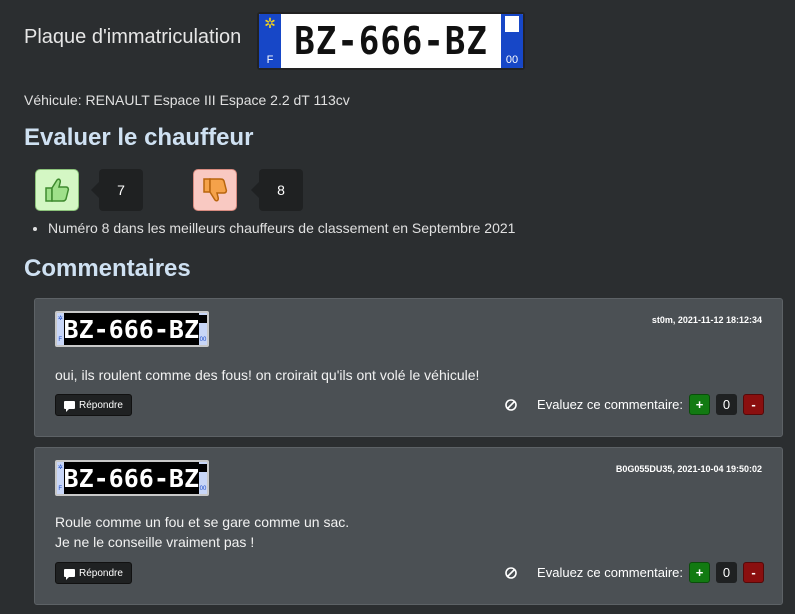 Image resolution: width=795 pixels, height=614 pixels. What do you see at coordinates (139, 137) in the screenshot?
I see `rate-driver-heading: Evaluer le chauffeur` at bounding box center [139, 137].